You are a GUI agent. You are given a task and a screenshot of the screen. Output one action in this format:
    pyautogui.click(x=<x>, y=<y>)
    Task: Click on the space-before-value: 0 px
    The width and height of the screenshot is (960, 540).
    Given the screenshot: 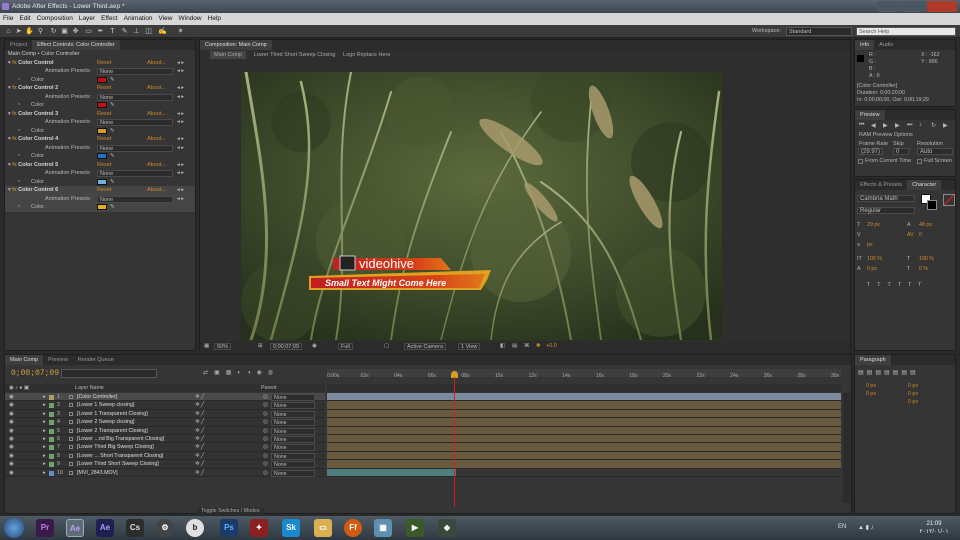 What is the action you would take?
    pyautogui.click(x=913, y=394)
    